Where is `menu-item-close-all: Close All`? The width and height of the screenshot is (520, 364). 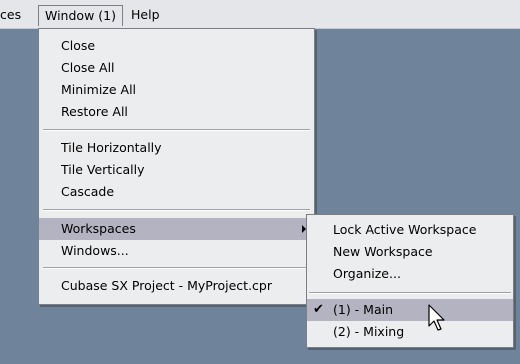
menu-item-close-all: Close All is located at coordinates (176, 68).